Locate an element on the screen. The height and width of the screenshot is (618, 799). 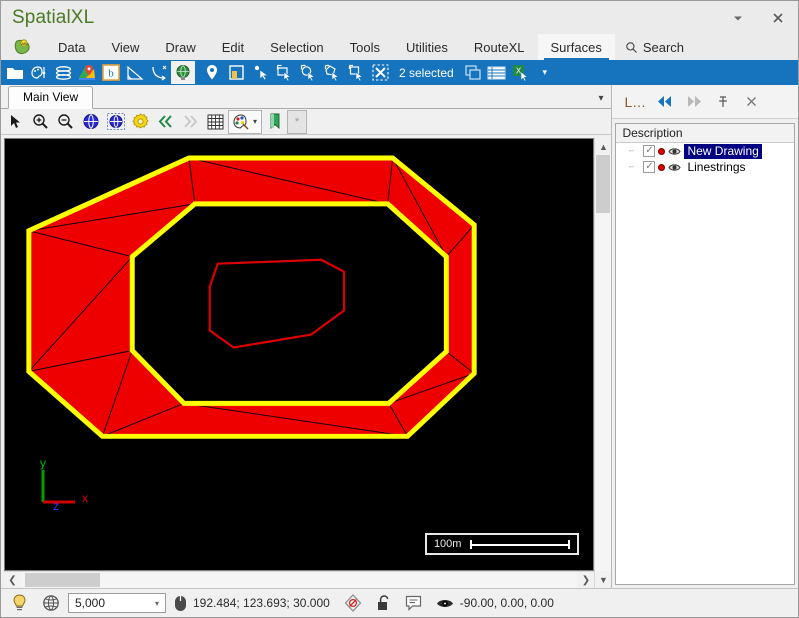
app-logo-button: AB is located at coordinates (23, 47).